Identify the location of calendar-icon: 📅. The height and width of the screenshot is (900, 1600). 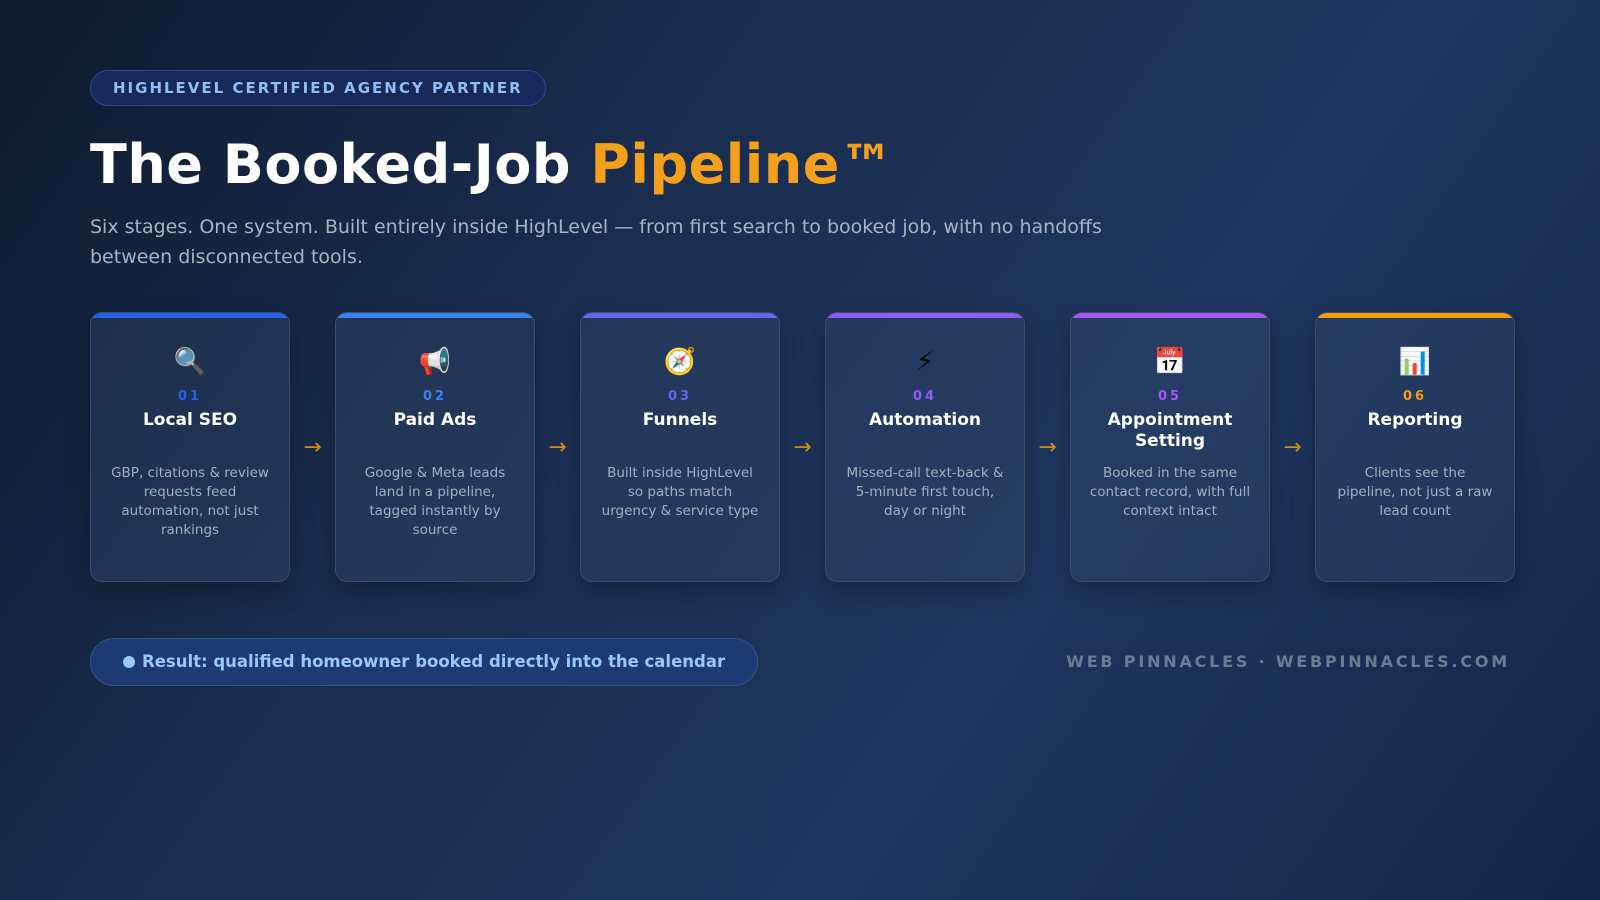
(1170, 362).